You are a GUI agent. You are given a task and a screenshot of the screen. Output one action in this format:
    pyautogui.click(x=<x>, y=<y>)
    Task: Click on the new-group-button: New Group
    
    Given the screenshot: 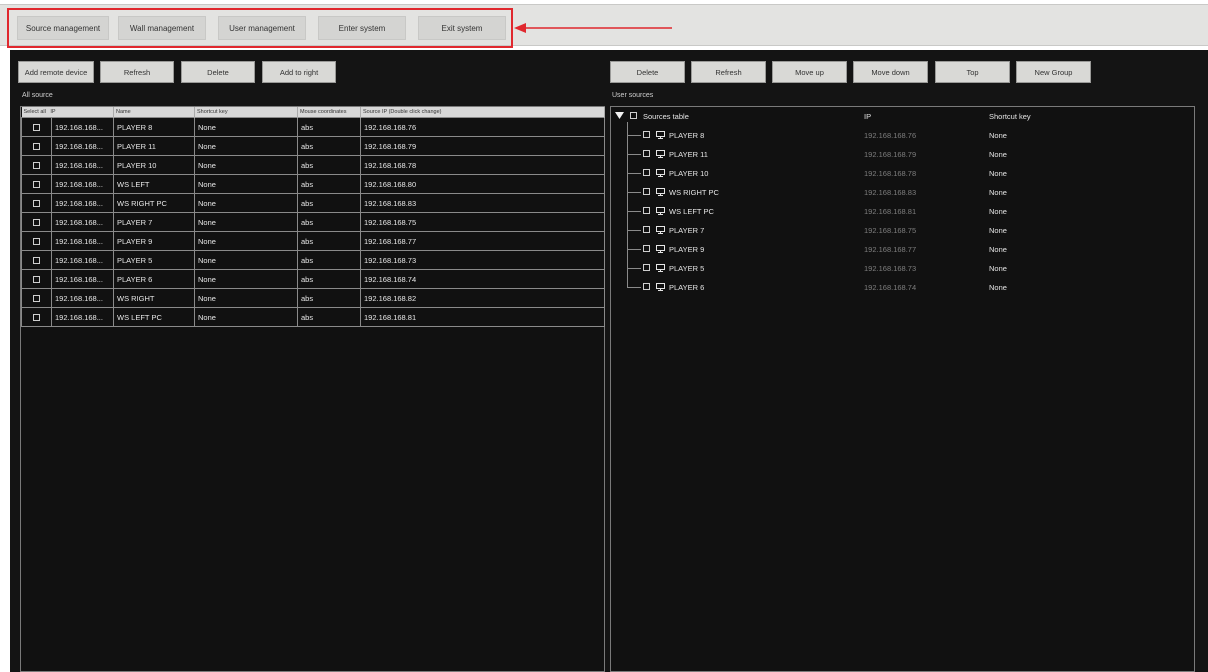 What is the action you would take?
    pyautogui.click(x=1053, y=72)
    